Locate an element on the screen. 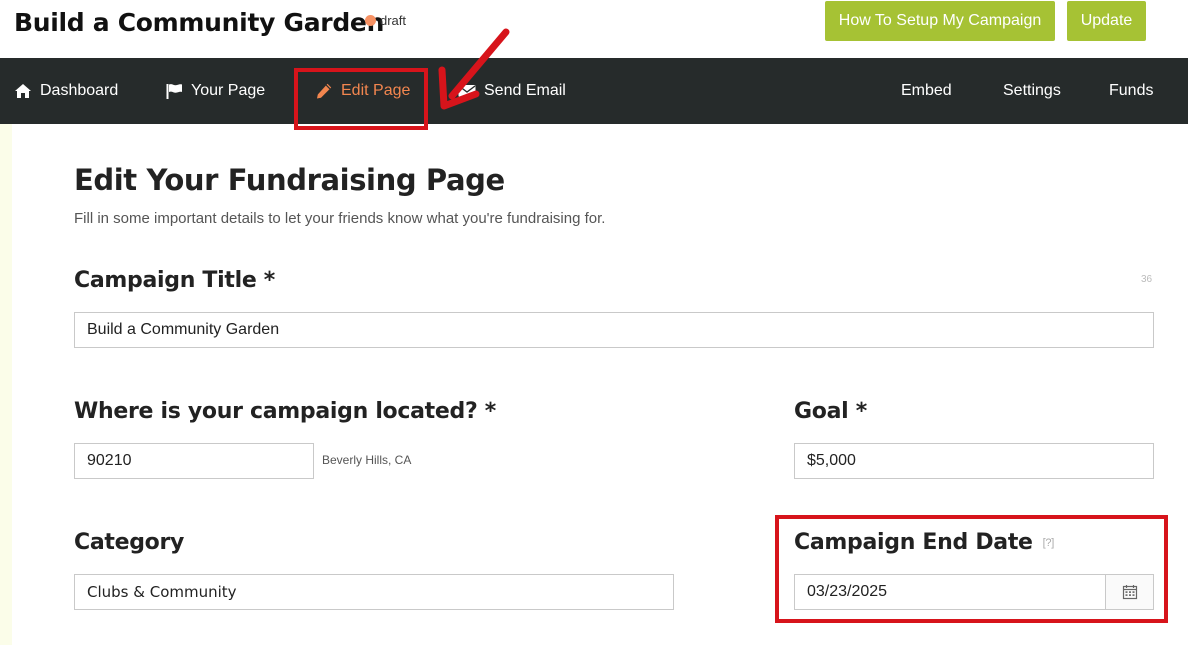  nav-label-funds: Funds is located at coordinates (1131, 90).